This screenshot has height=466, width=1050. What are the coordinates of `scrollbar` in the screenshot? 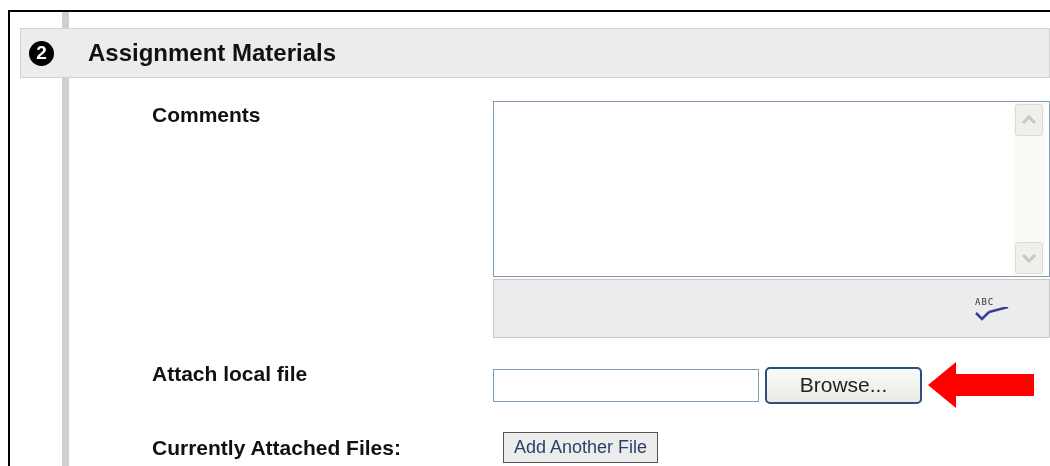 It's located at (1029, 189).